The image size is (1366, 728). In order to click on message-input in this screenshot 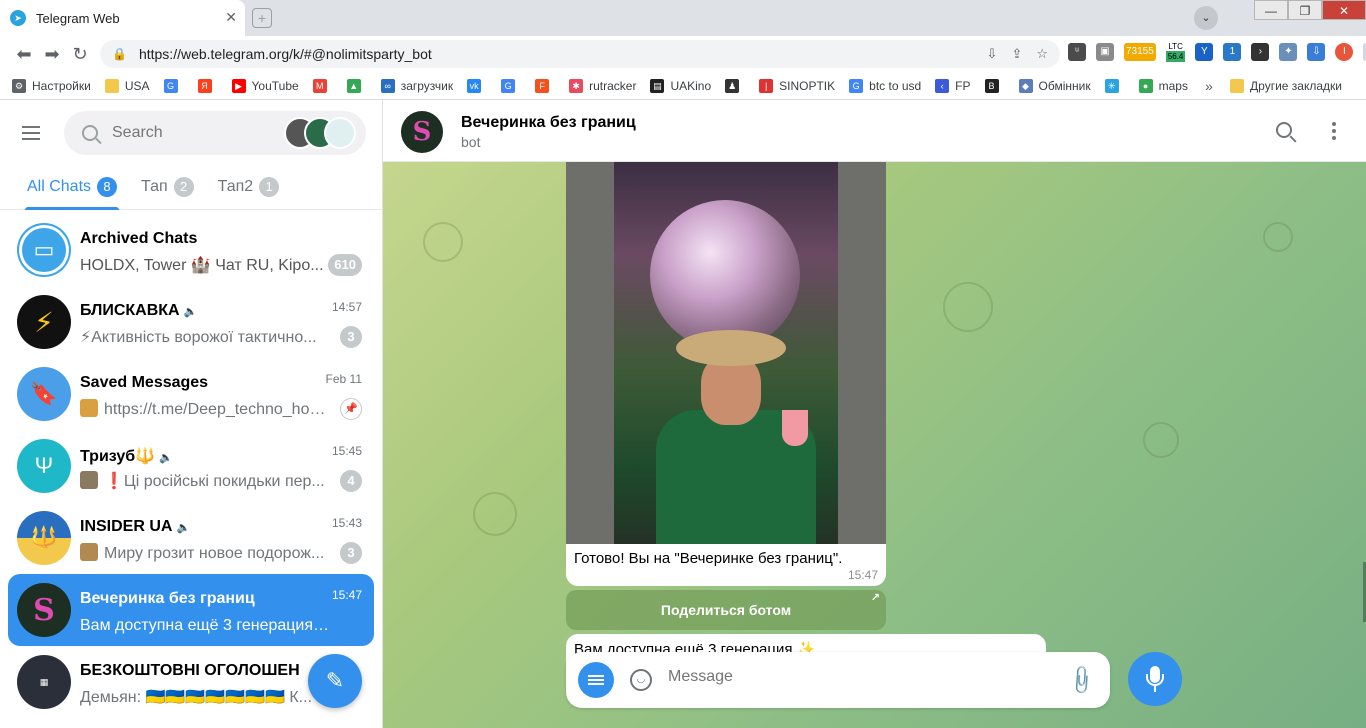, I will do `click(858, 677)`.